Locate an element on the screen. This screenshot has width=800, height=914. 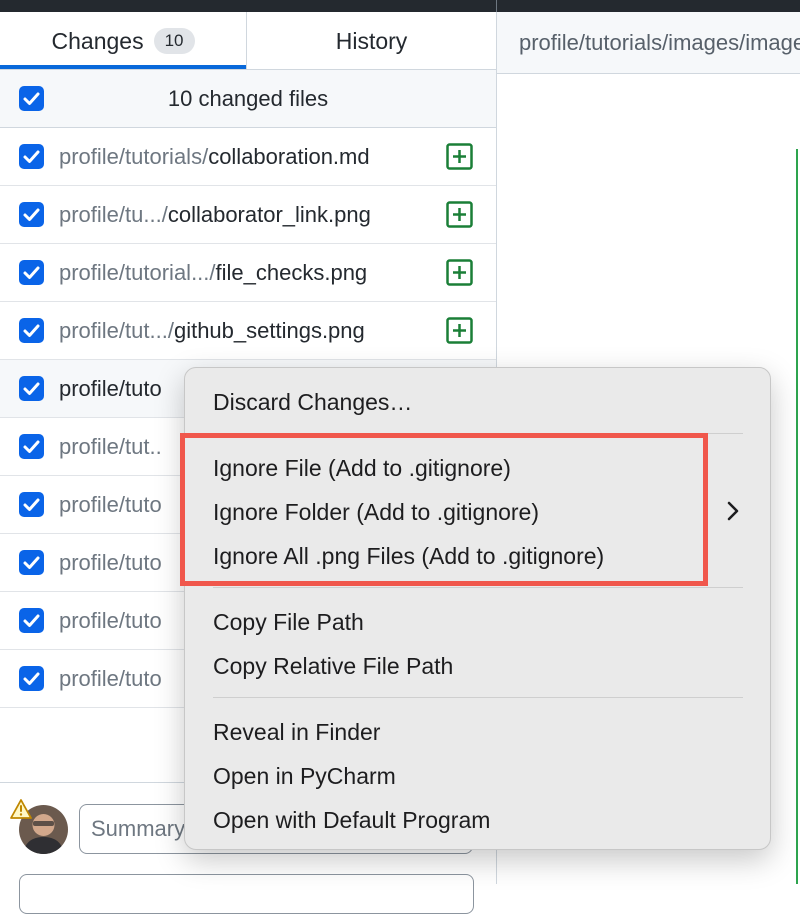
title-bar is located at coordinates (400, 6).